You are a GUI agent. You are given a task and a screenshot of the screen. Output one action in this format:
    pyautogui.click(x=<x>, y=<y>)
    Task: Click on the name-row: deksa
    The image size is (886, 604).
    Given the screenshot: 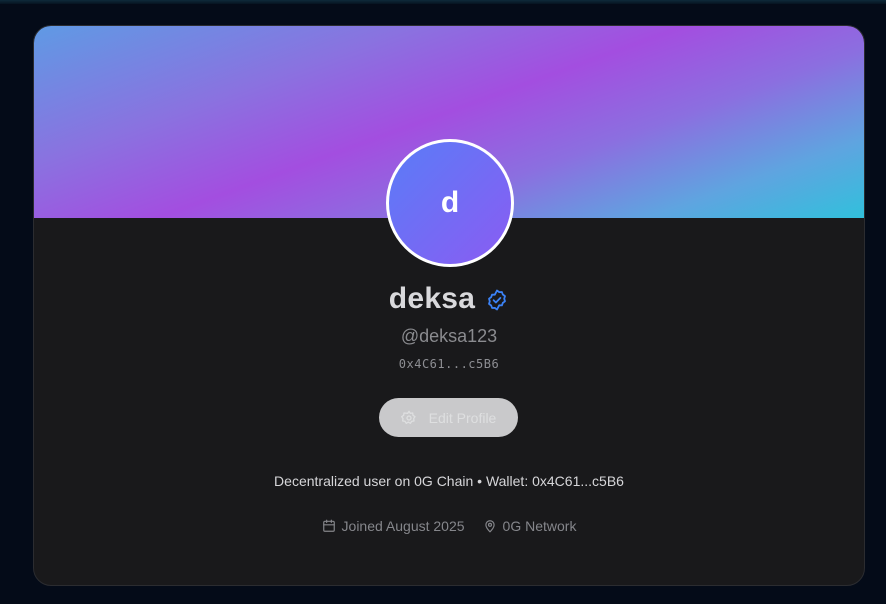 What is the action you would take?
    pyautogui.click(x=449, y=299)
    